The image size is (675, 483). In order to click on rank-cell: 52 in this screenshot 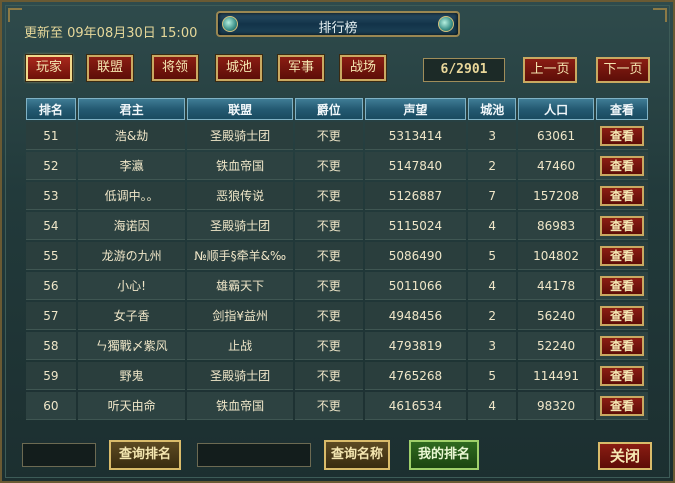, I will do `click(51, 166)`.